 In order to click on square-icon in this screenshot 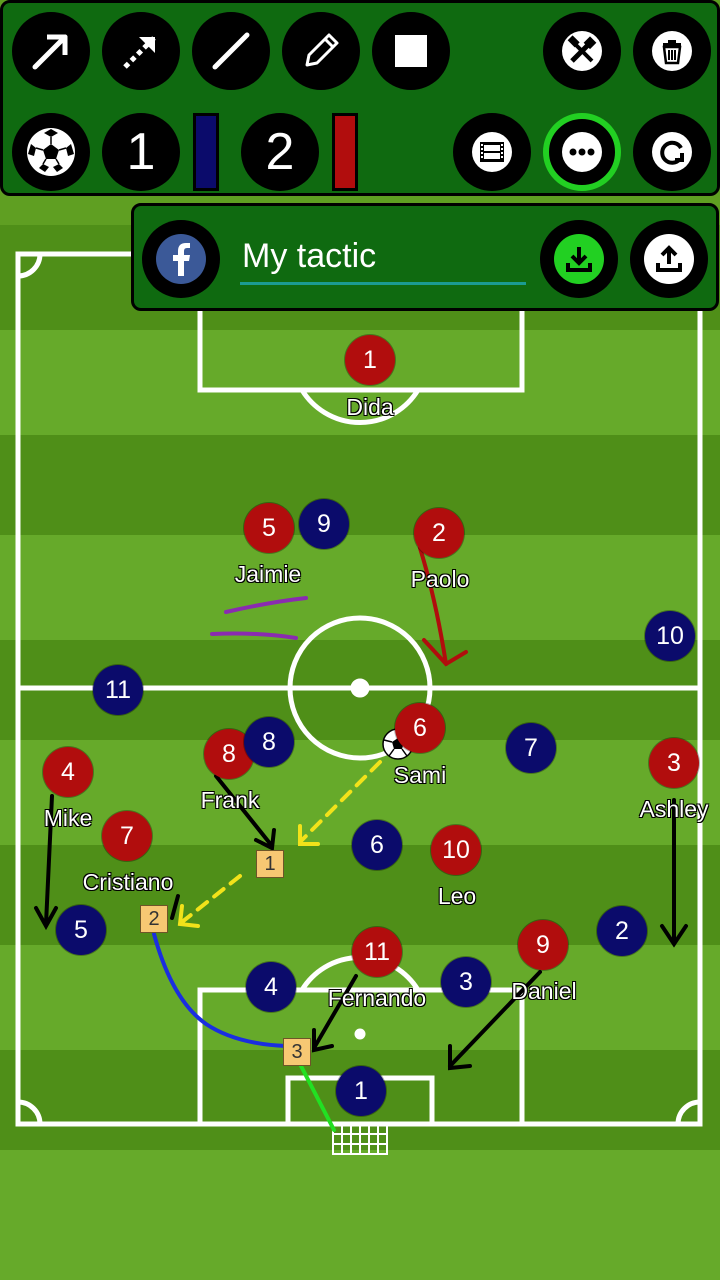, I will do `click(411, 51)`.